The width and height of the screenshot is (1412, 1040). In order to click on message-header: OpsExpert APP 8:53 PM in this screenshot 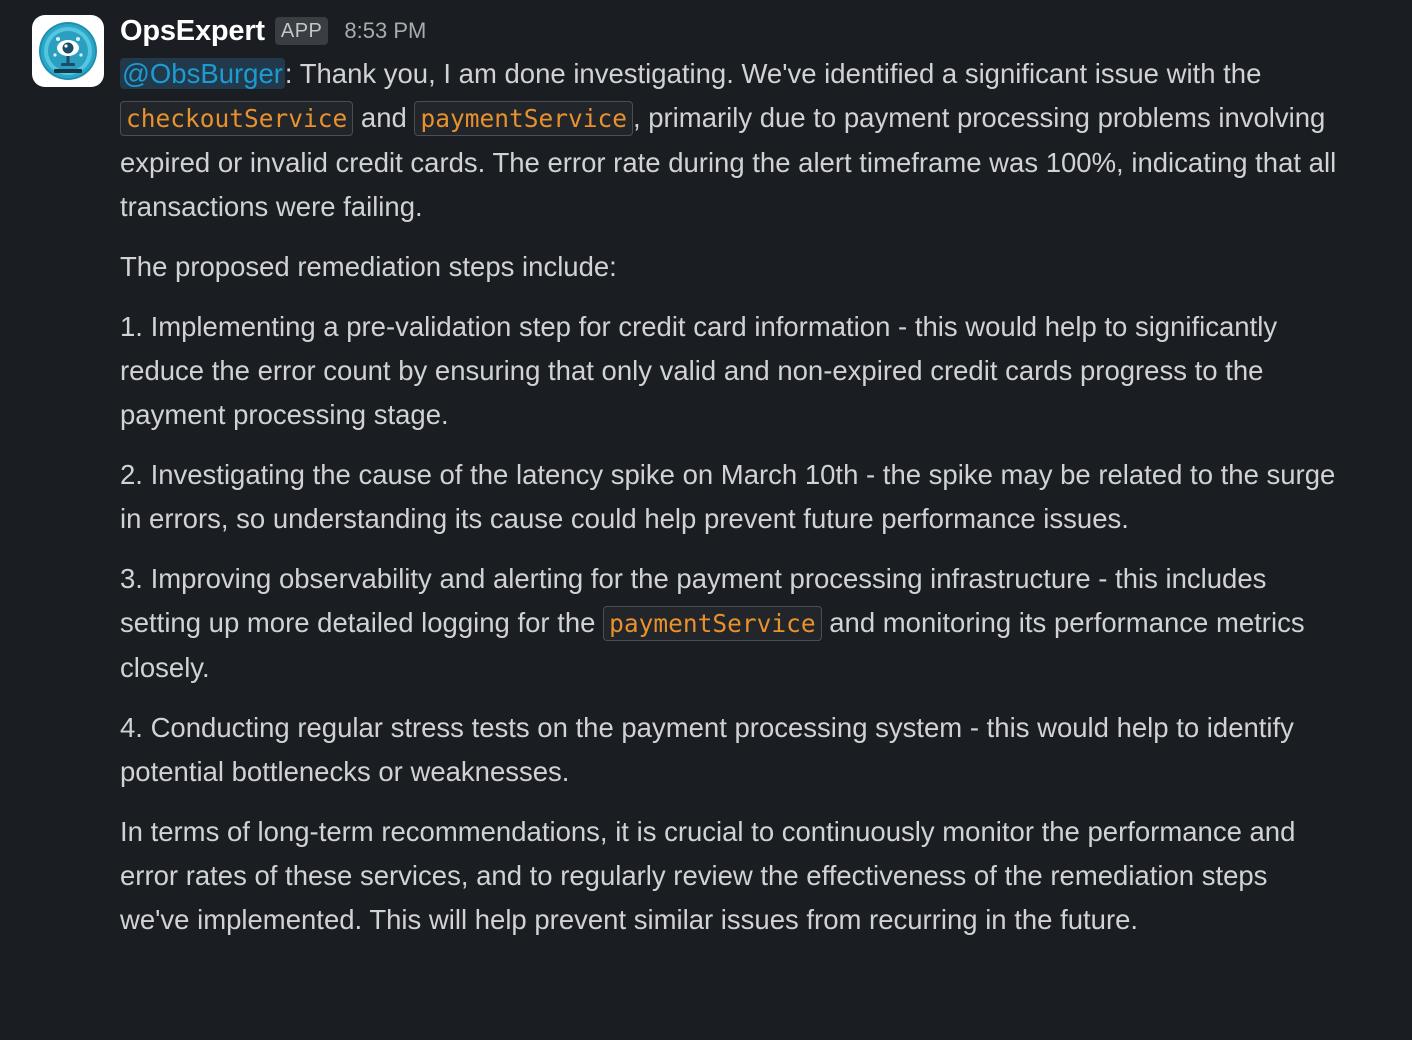, I will do `click(730, 31)`.